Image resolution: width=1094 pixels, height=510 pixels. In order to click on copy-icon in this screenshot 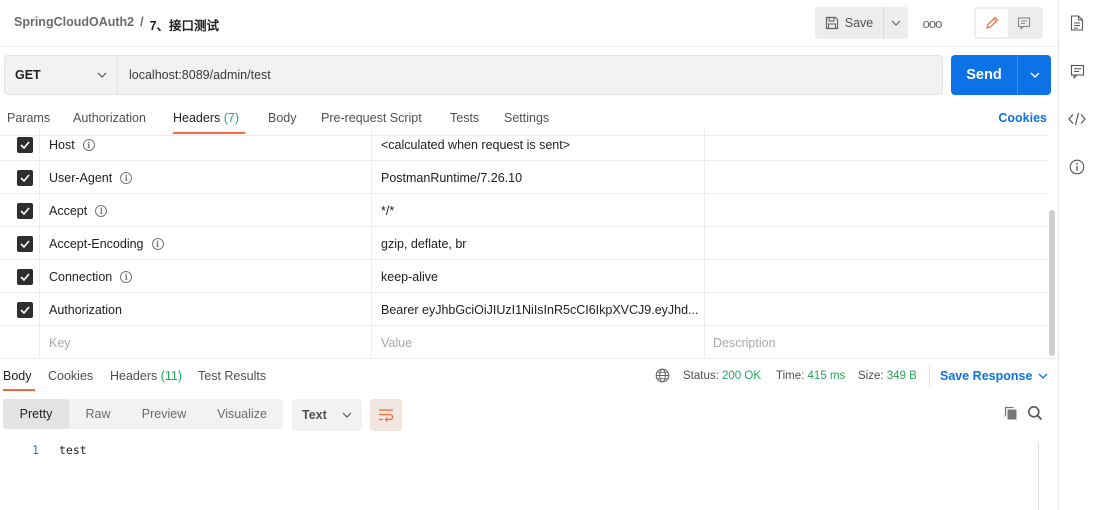, I will do `click(1011, 413)`.